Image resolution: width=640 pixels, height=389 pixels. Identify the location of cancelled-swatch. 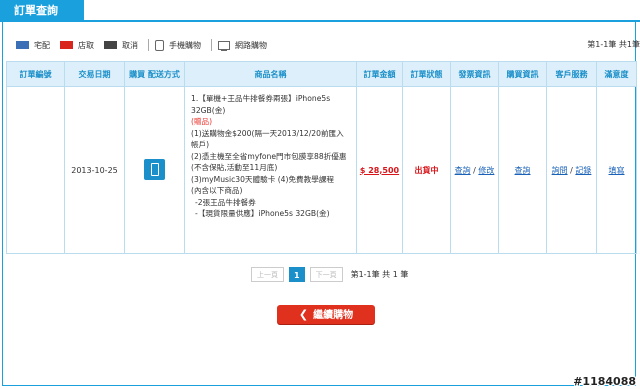
(110, 45).